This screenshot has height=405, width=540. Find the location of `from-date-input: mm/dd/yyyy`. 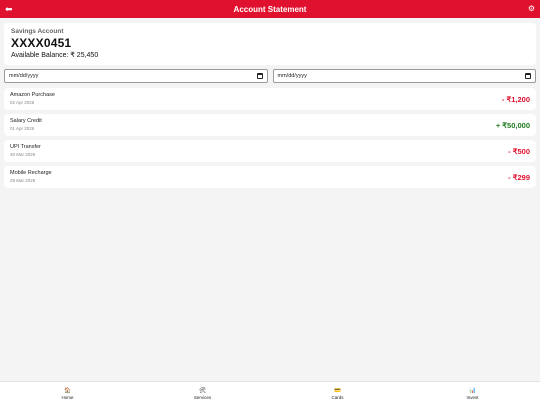

from-date-input: mm/dd/yyyy is located at coordinates (136, 76).